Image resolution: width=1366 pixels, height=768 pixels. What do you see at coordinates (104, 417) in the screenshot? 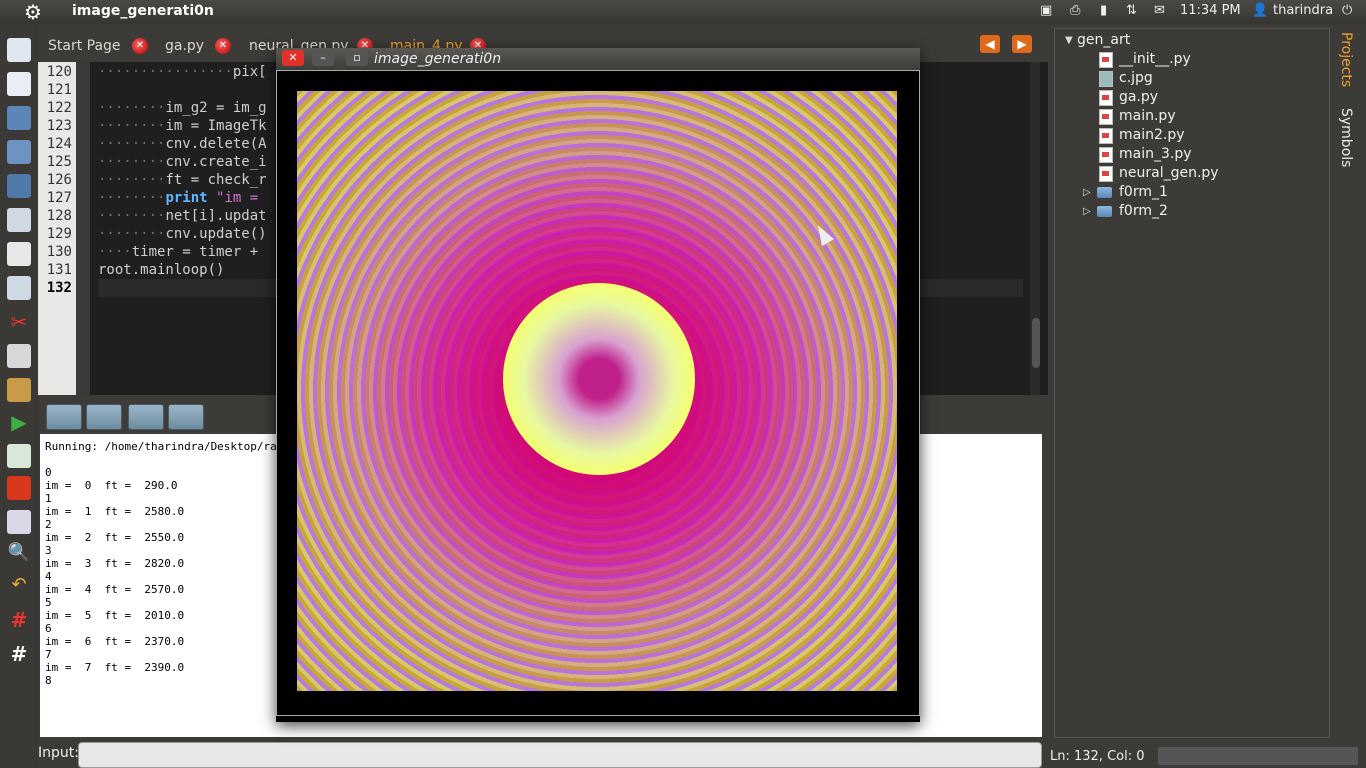
I see `run-output-icon` at bounding box center [104, 417].